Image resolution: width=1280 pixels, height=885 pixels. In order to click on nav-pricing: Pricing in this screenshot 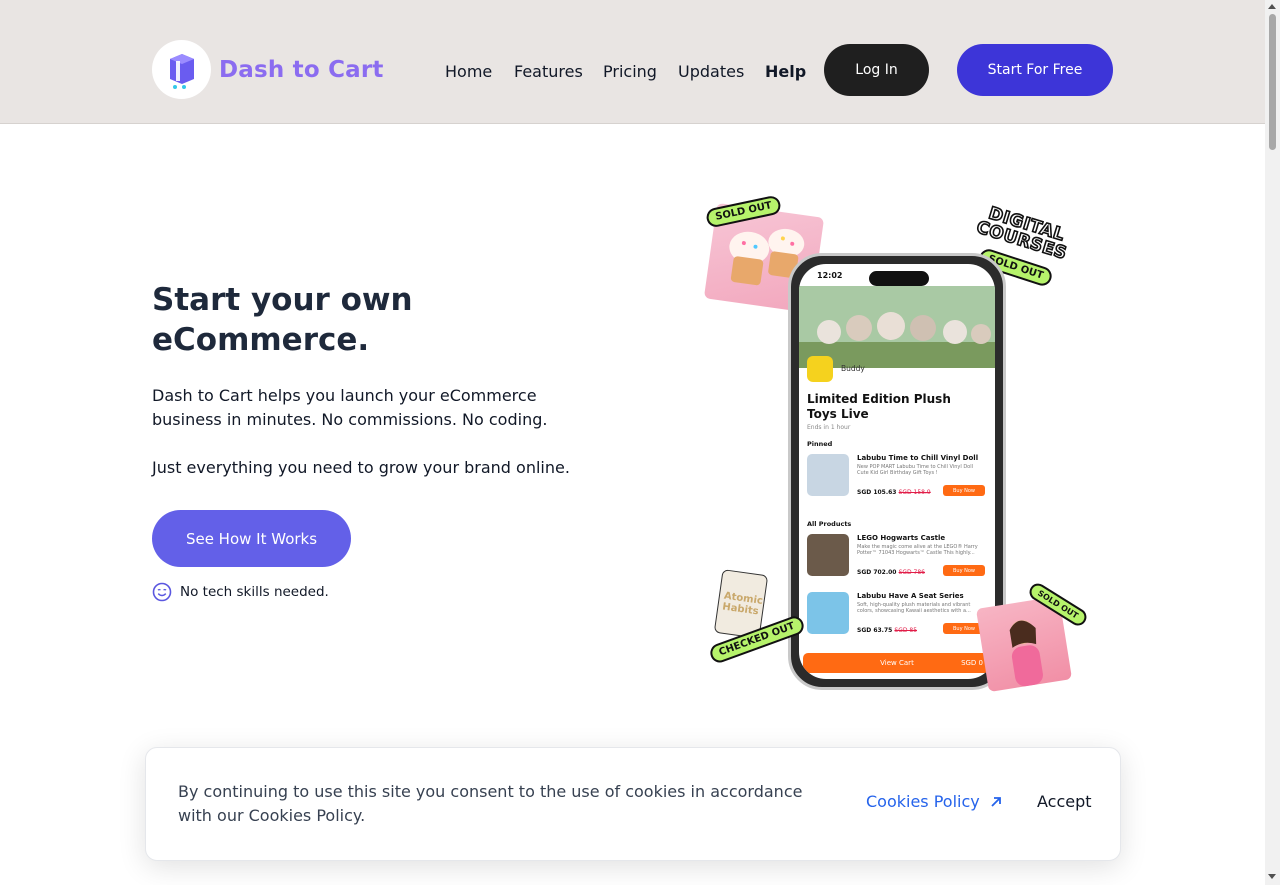, I will do `click(630, 71)`.